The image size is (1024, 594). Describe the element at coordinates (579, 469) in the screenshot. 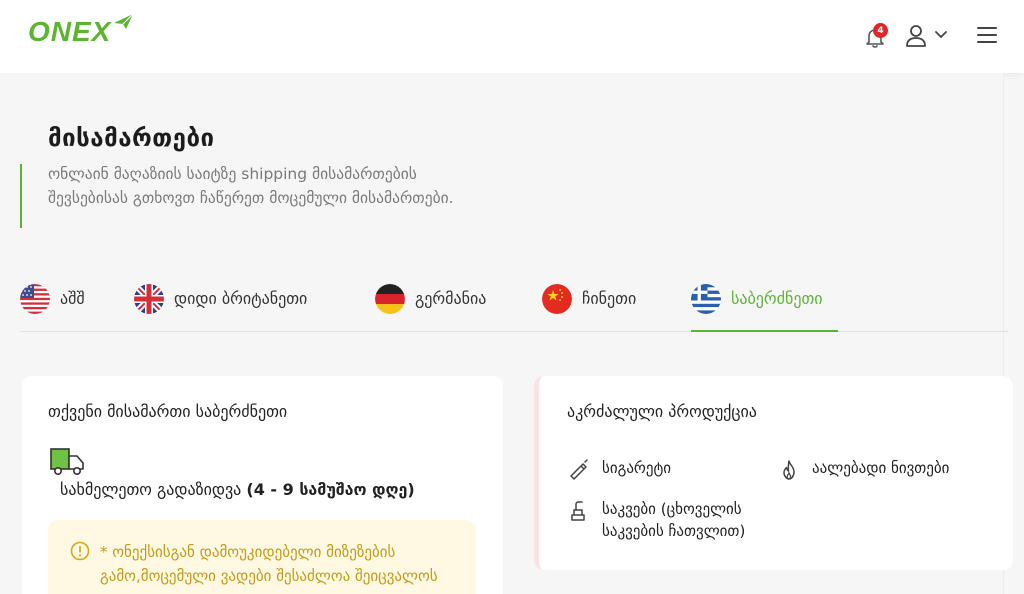

I see `cigarette-icon` at that location.